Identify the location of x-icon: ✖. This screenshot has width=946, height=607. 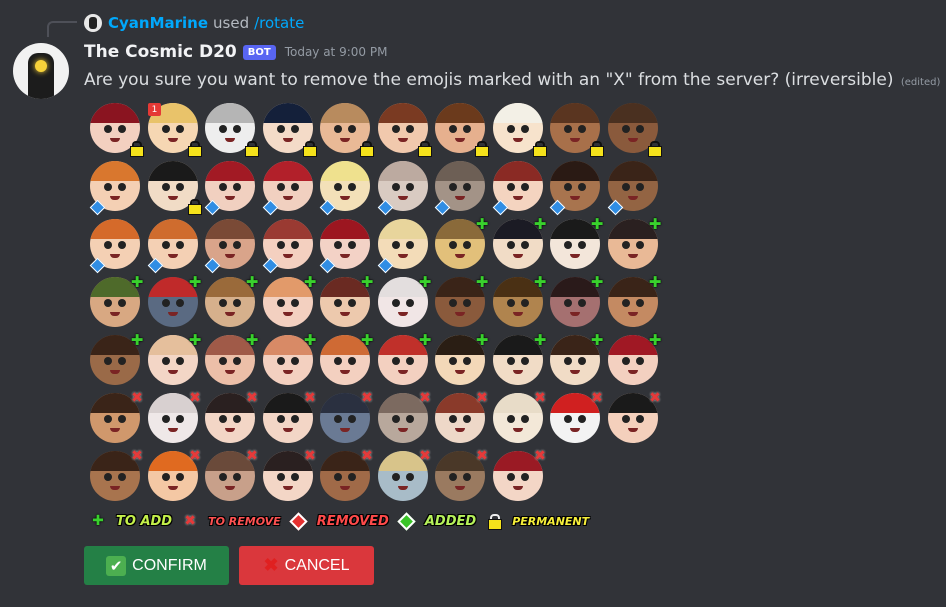
(137, 456).